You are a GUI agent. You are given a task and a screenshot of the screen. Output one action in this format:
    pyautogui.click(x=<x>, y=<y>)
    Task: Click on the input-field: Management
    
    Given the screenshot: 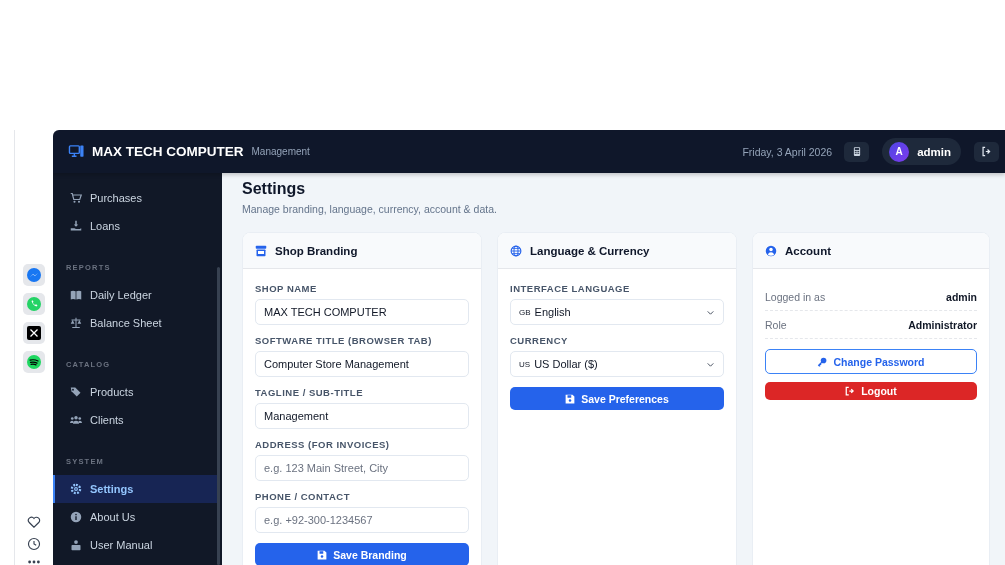 What is the action you would take?
    pyautogui.click(x=362, y=416)
    